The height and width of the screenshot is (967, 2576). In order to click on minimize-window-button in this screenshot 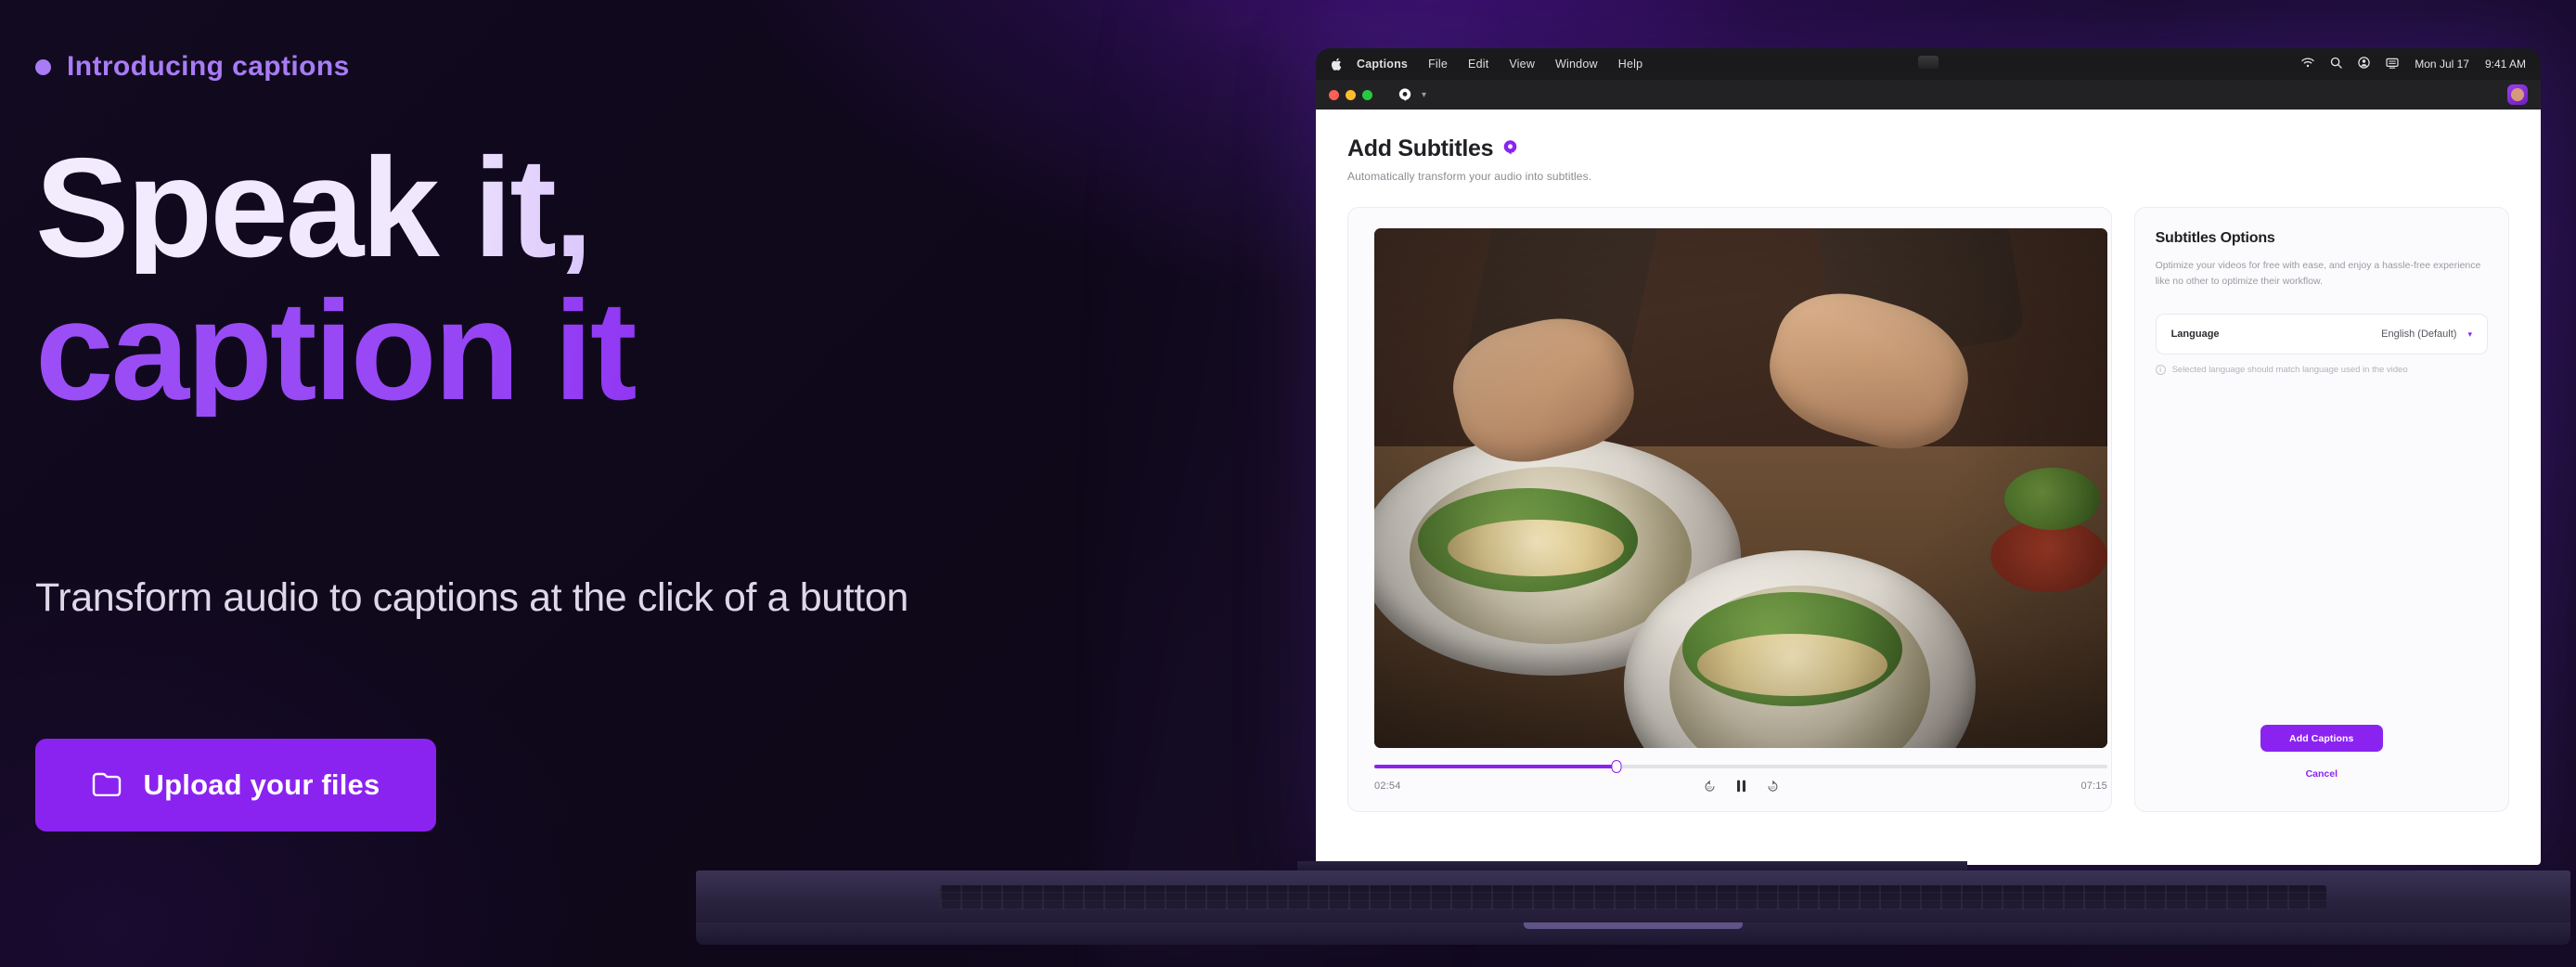, I will do `click(1351, 95)`.